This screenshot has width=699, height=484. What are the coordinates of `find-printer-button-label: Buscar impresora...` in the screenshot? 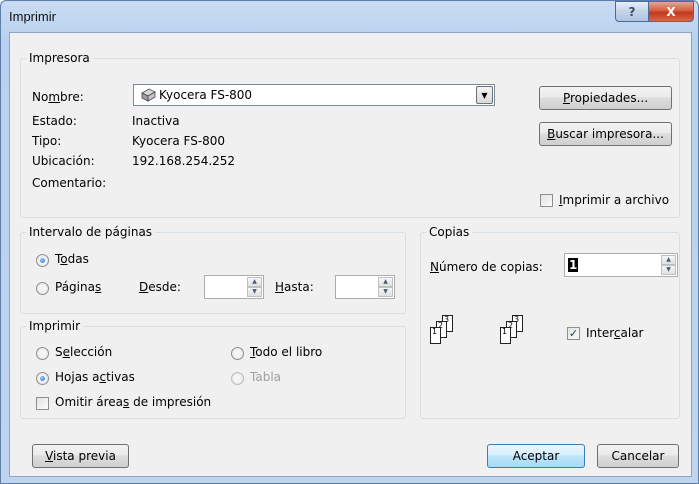 It's located at (605, 134).